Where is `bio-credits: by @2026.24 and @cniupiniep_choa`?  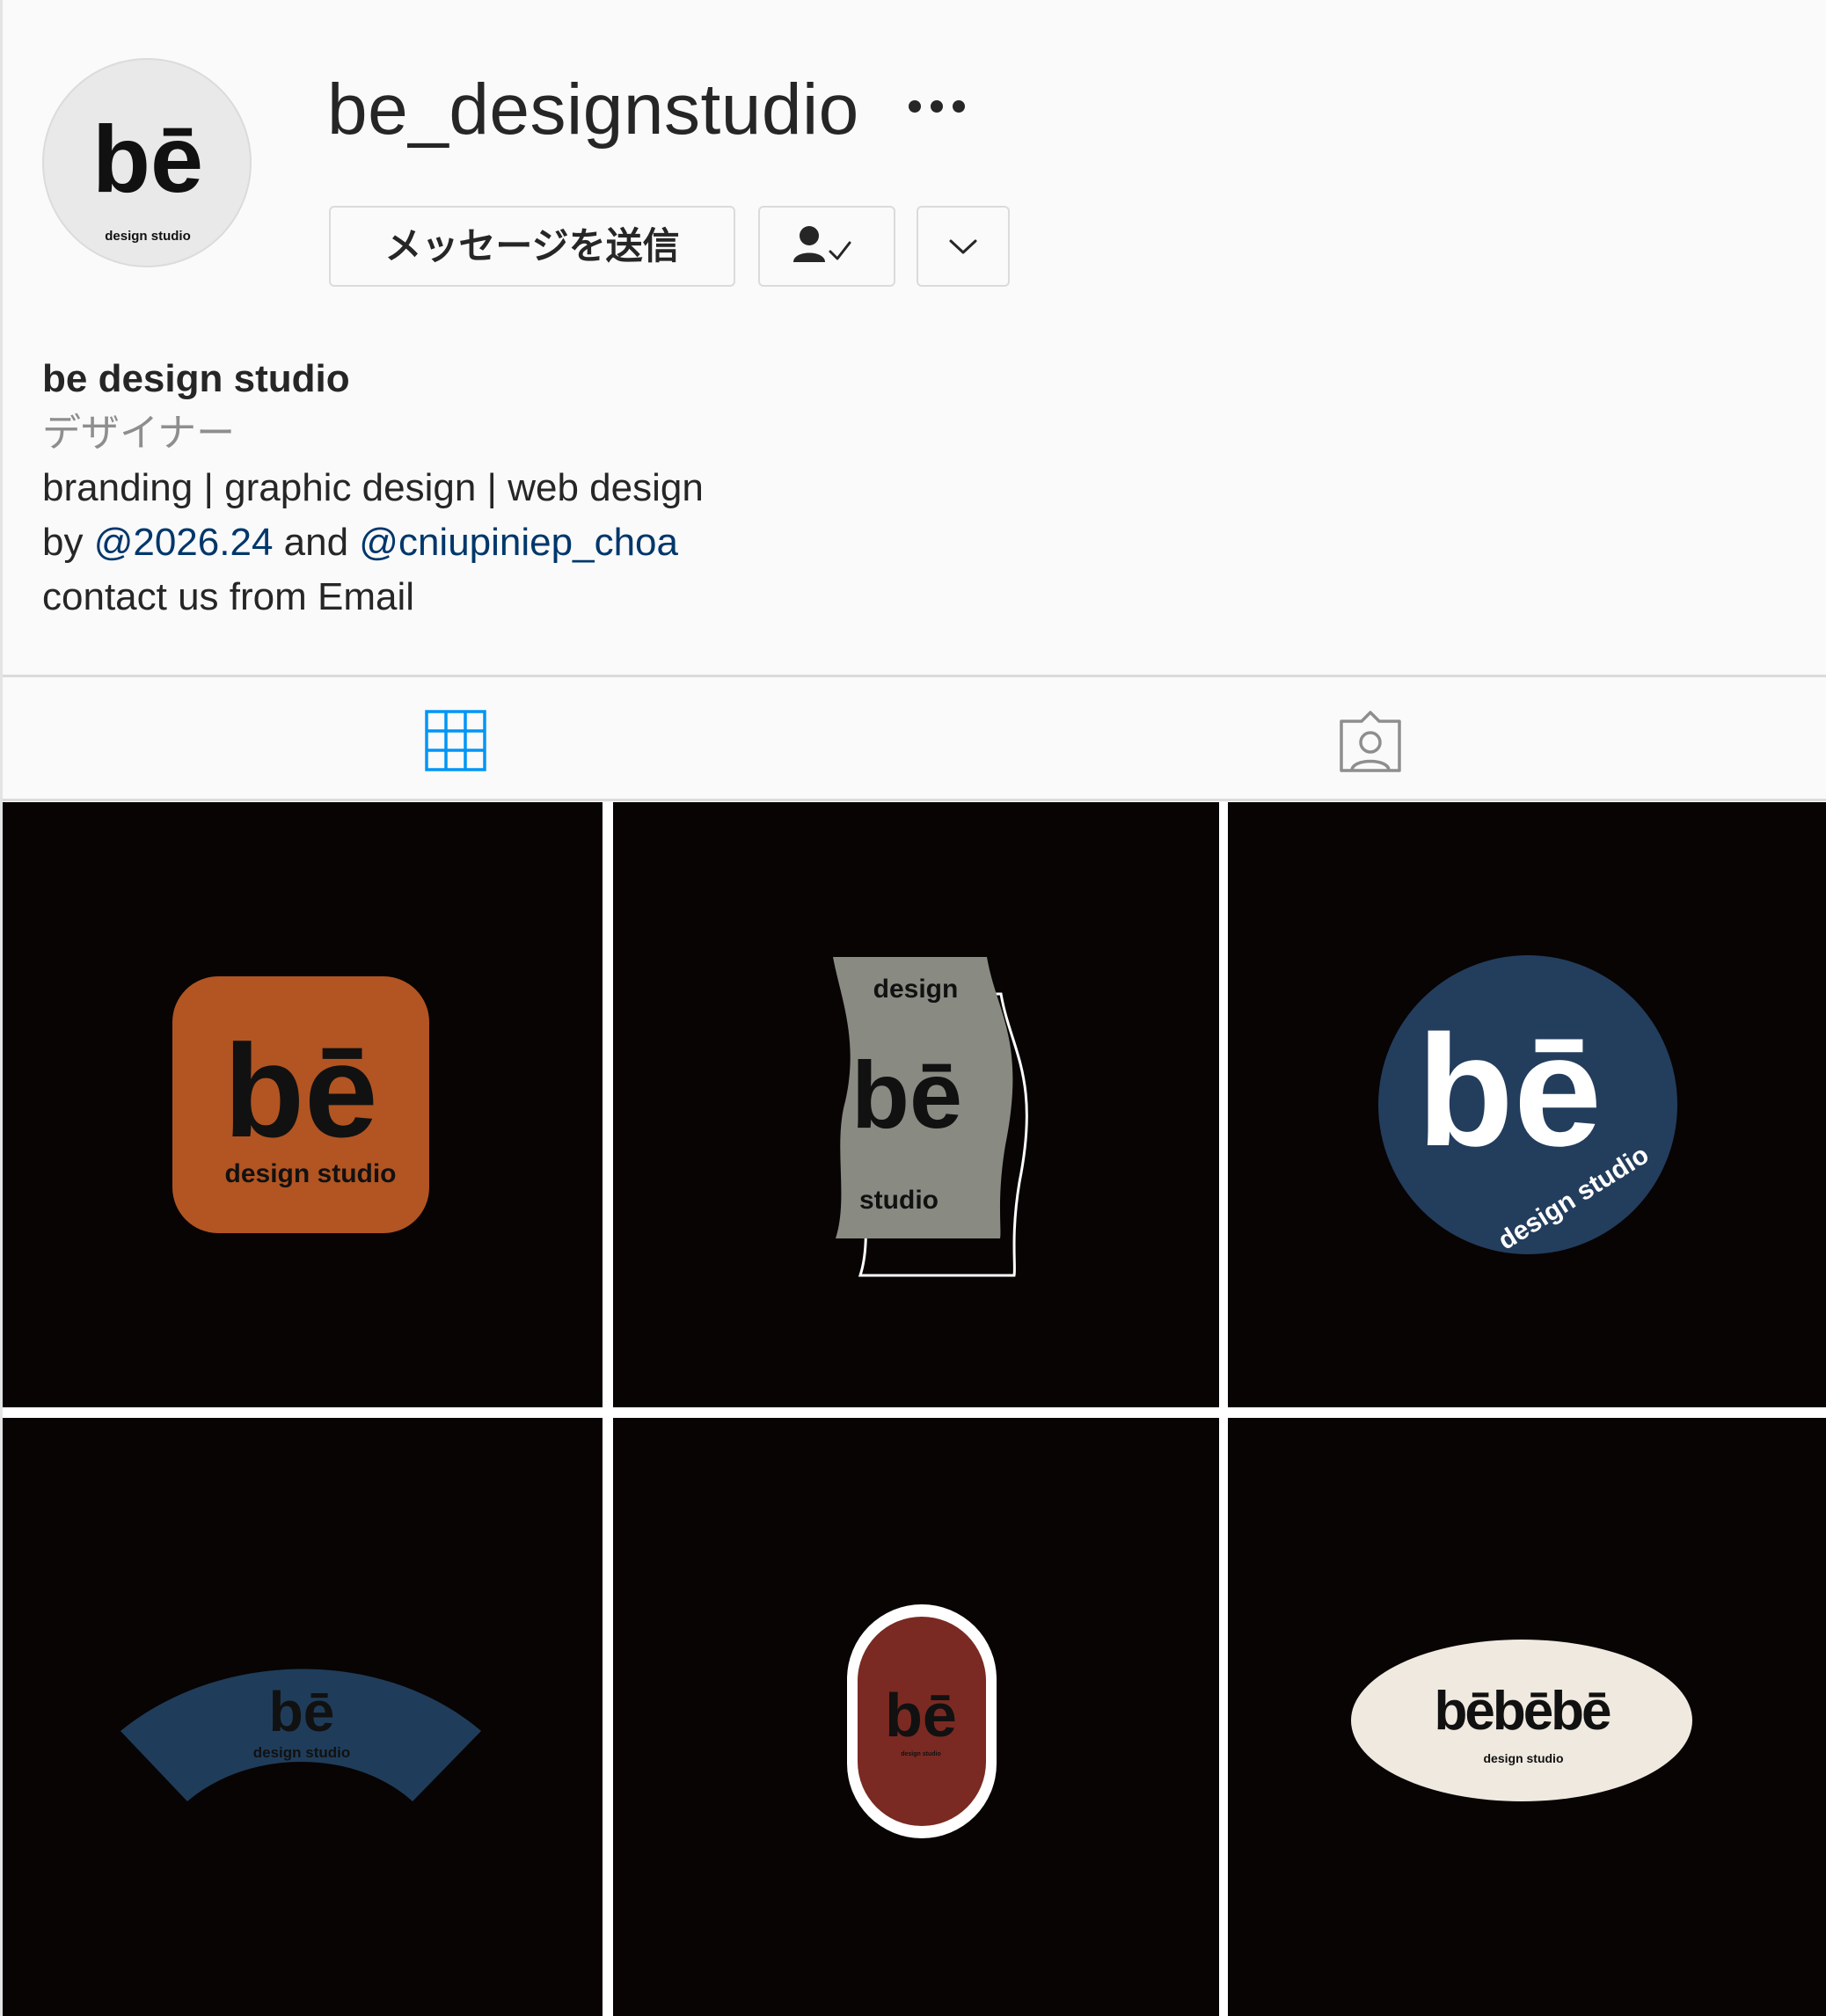 bio-credits: by @2026.24 and @cniupiniep_choa is located at coordinates (373, 542).